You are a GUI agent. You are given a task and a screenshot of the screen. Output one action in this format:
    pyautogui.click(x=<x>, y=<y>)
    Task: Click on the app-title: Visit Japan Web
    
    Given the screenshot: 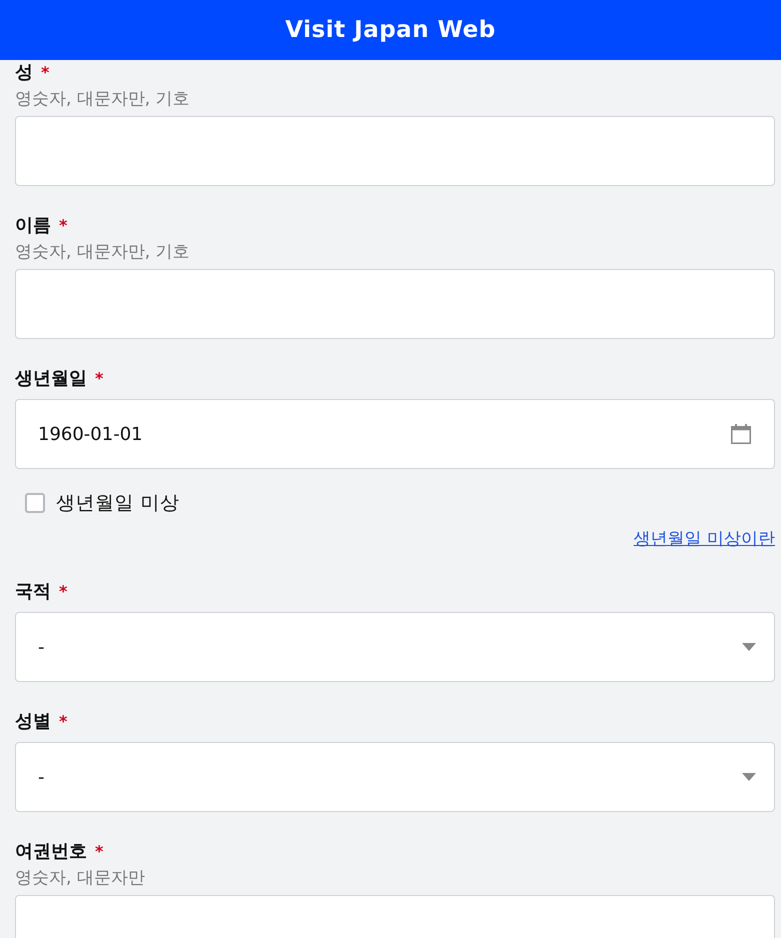 What is the action you would take?
    pyautogui.click(x=390, y=30)
    